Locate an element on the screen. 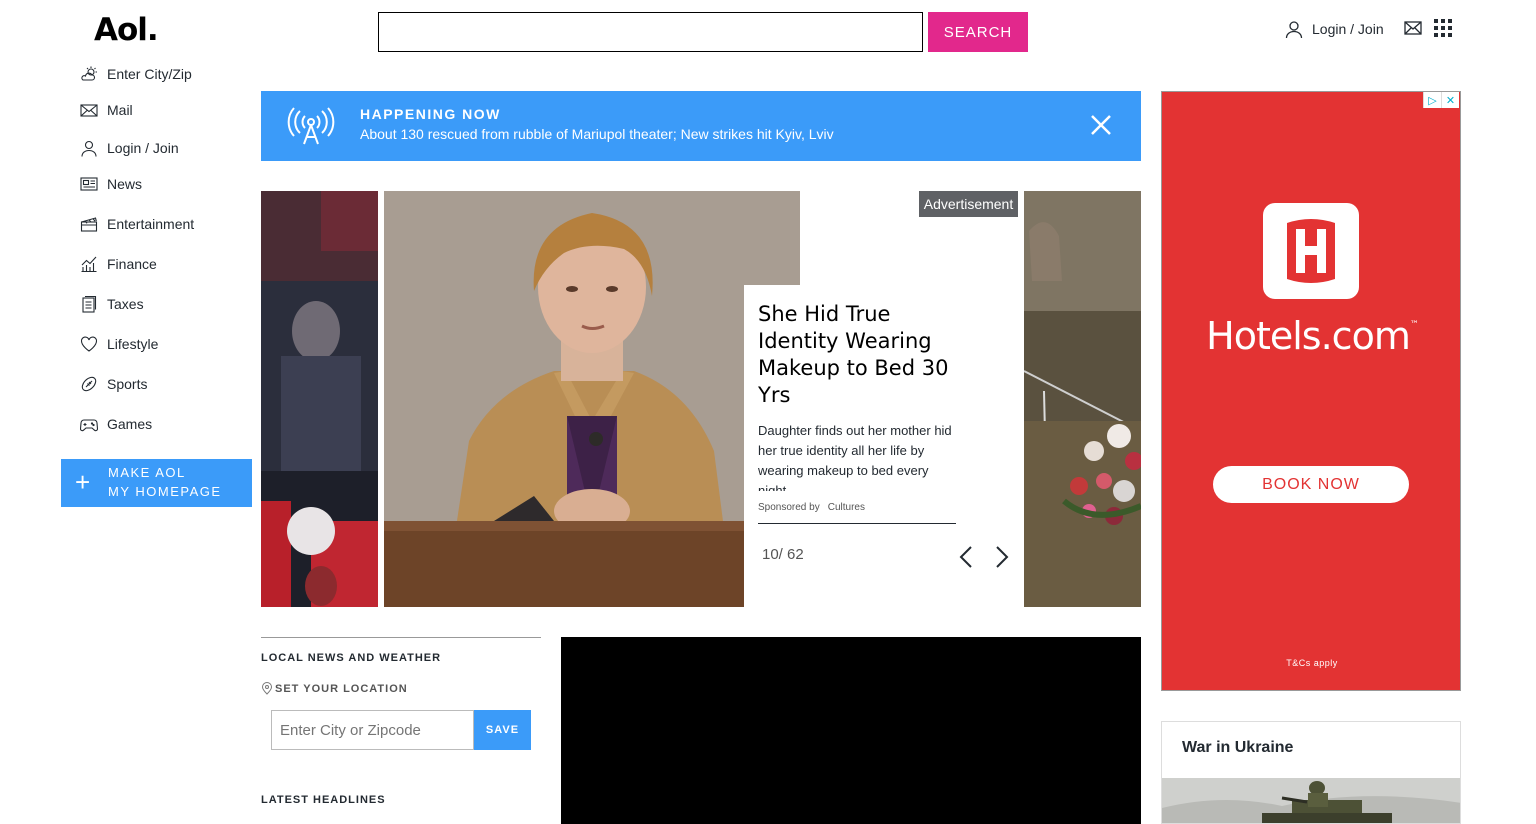 The width and height of the screenshot is (1536, 824). sidebar-item-sports: Sports is located at coordinates (113, 384).